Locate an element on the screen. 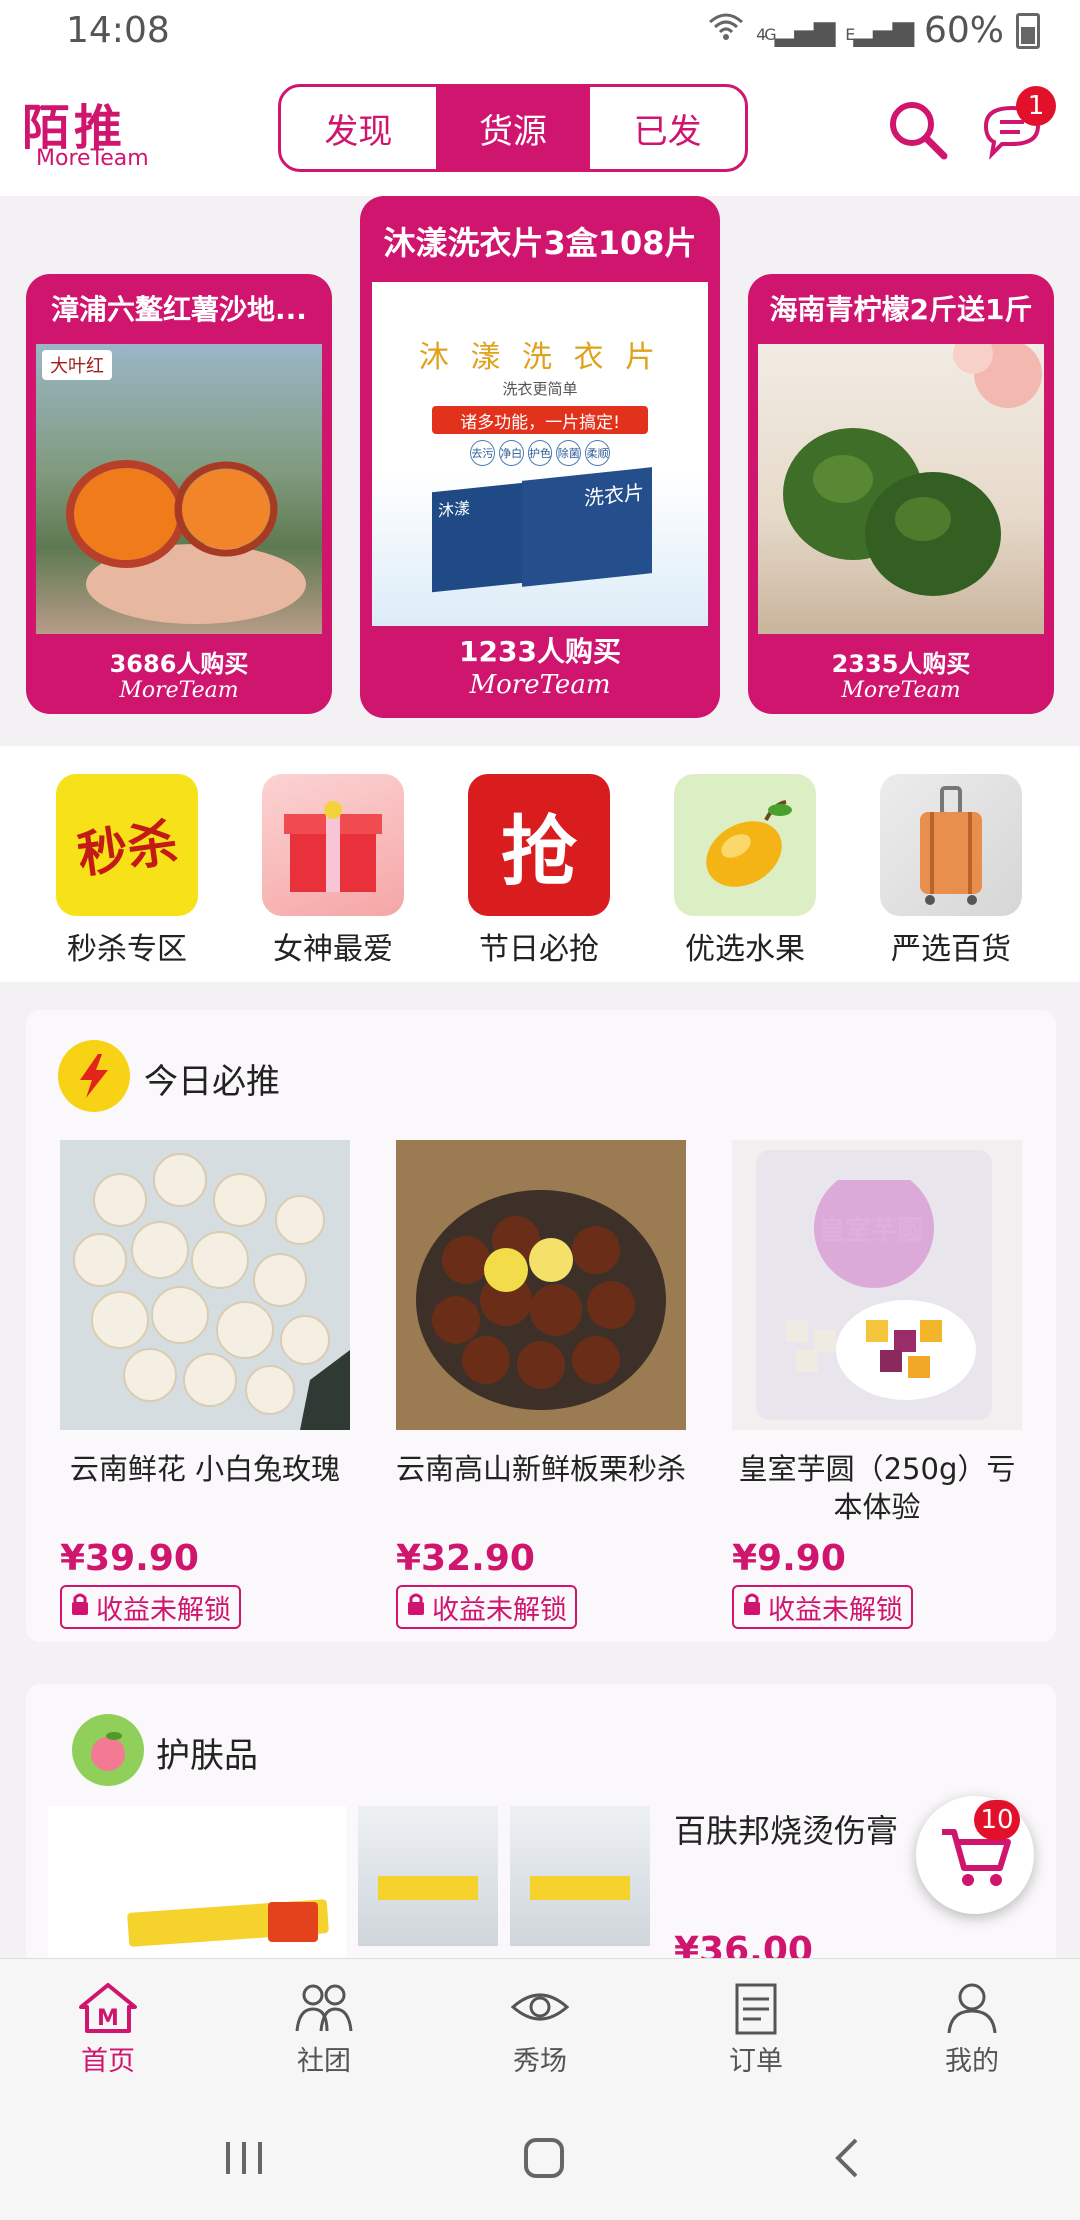 Image resolution: width=1080 pixels, height=2220 pixels. recent-apps-icon is located at coordinates (244, 2160).